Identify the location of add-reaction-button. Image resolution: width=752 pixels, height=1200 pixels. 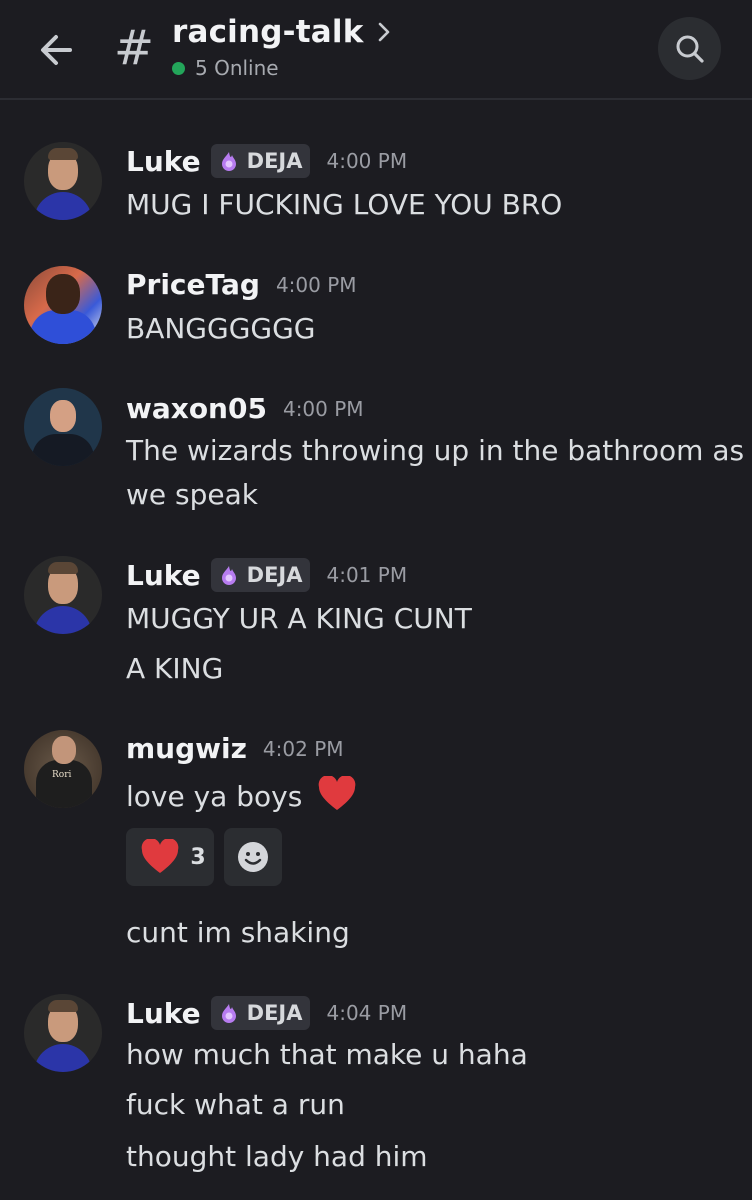
(253, 857).